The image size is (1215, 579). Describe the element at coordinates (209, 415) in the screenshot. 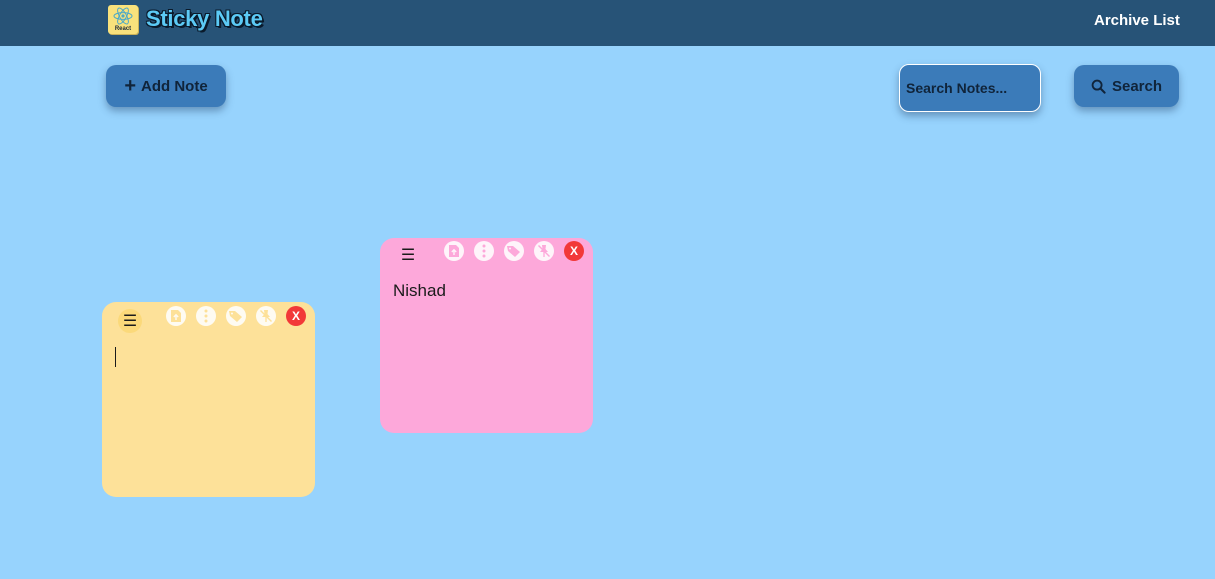

I see `note-textarea` at that location.